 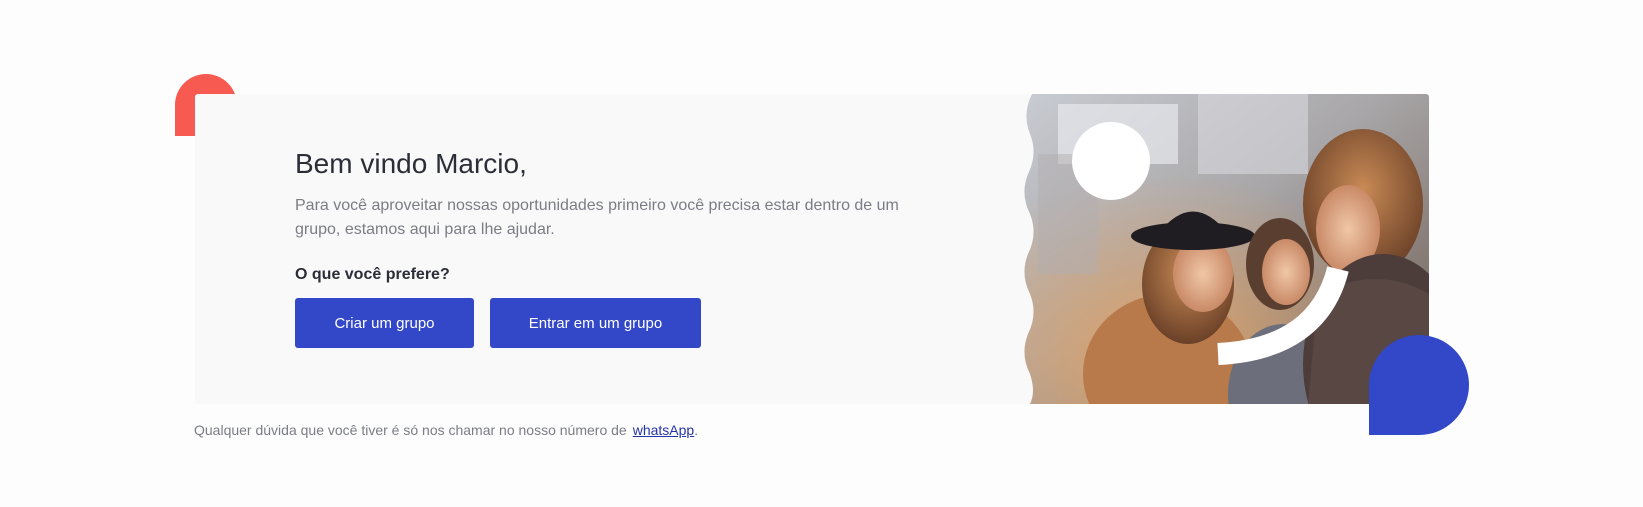 What do you see at coordinates (411, 163) in the screenshot?
I see `welcome-title: Bem vindo Marcio,` at bounding box center [411, 163].